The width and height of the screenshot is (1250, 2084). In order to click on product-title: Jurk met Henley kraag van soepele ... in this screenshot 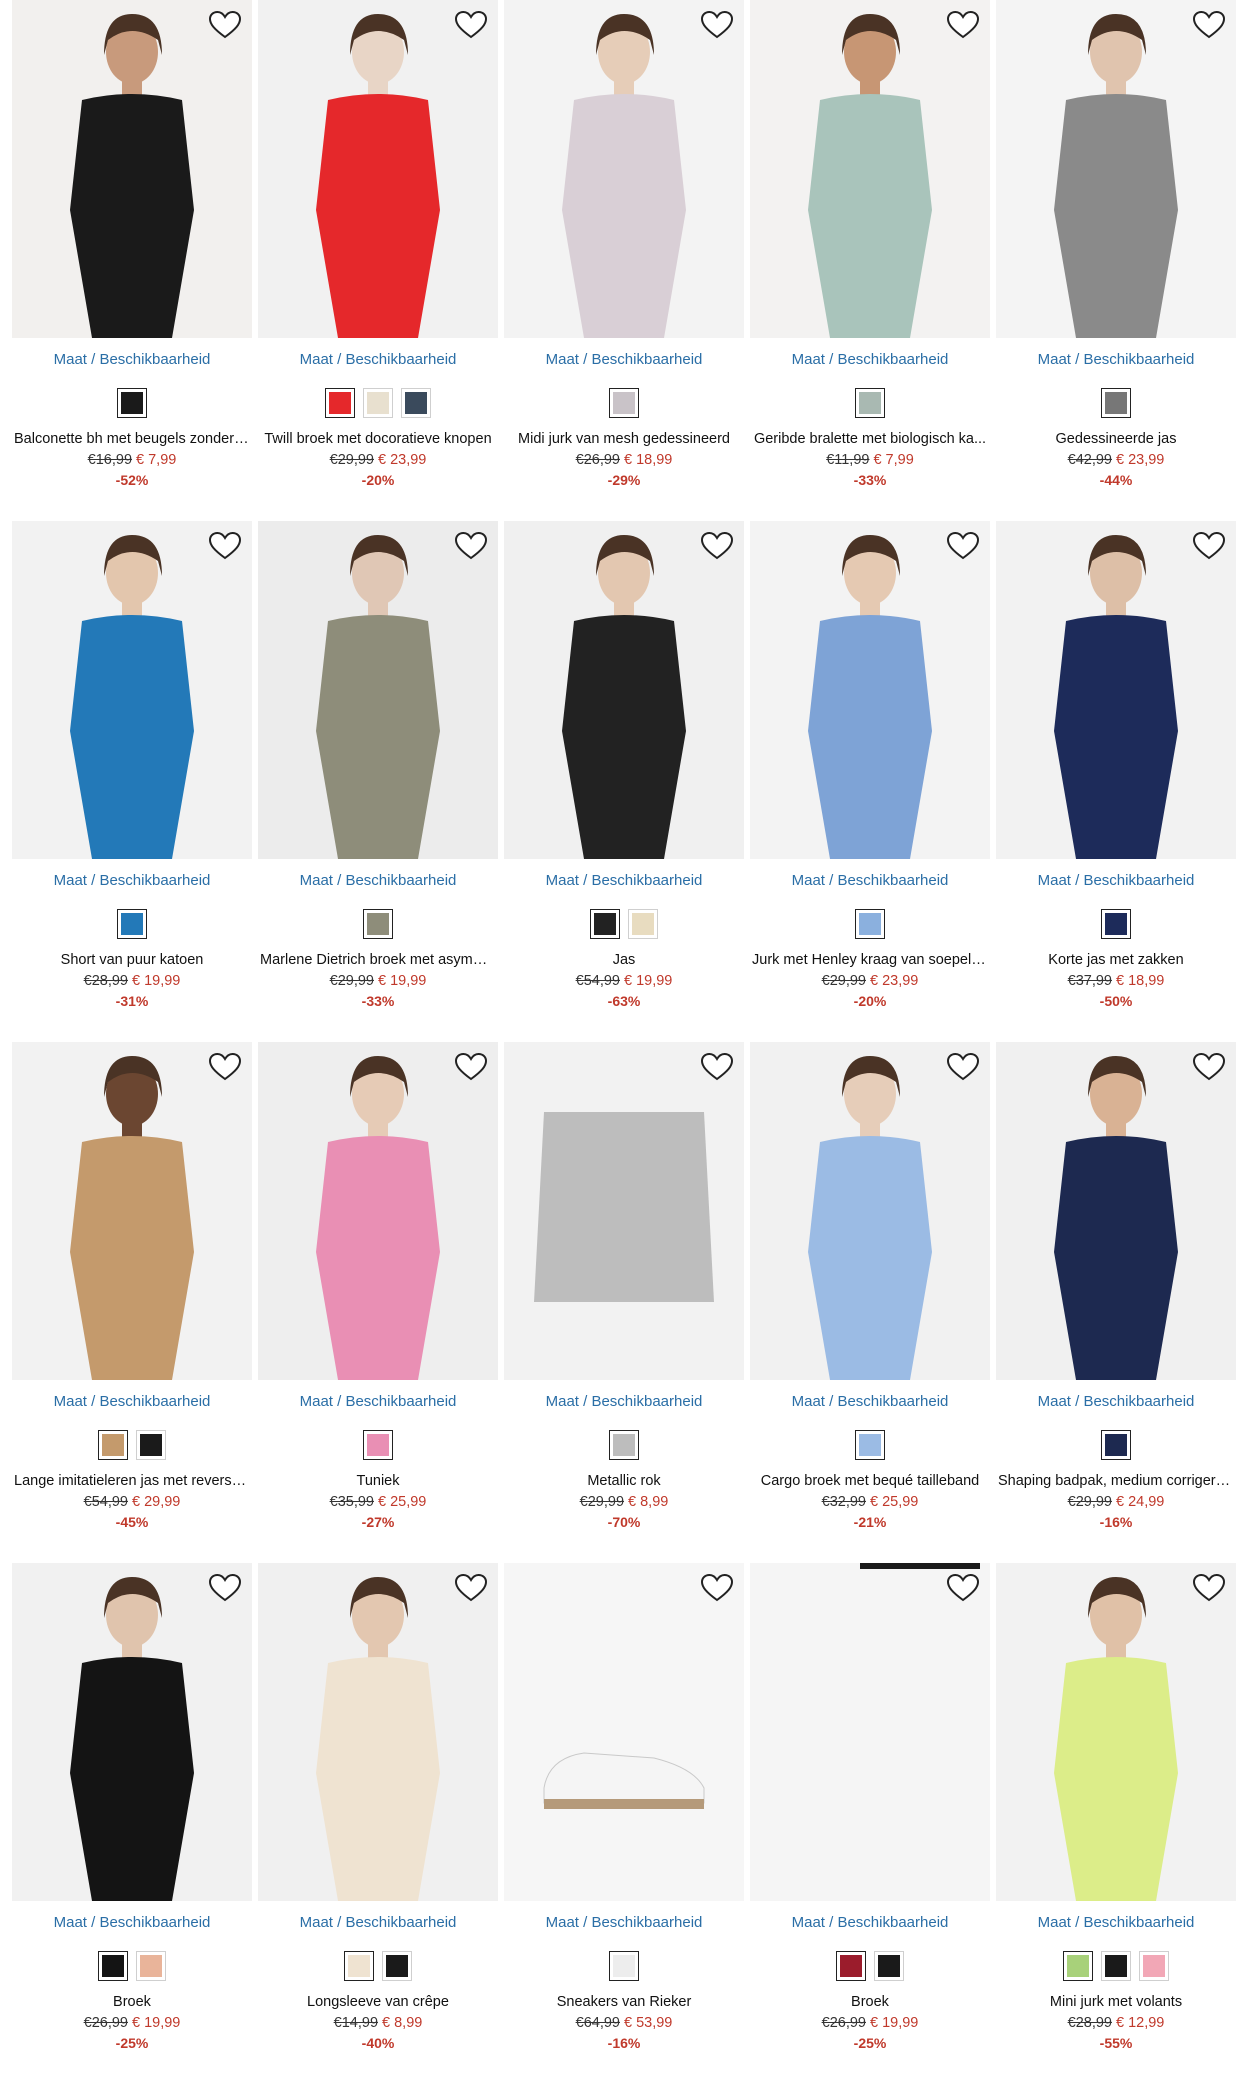, I will do `click(870, 961)`.